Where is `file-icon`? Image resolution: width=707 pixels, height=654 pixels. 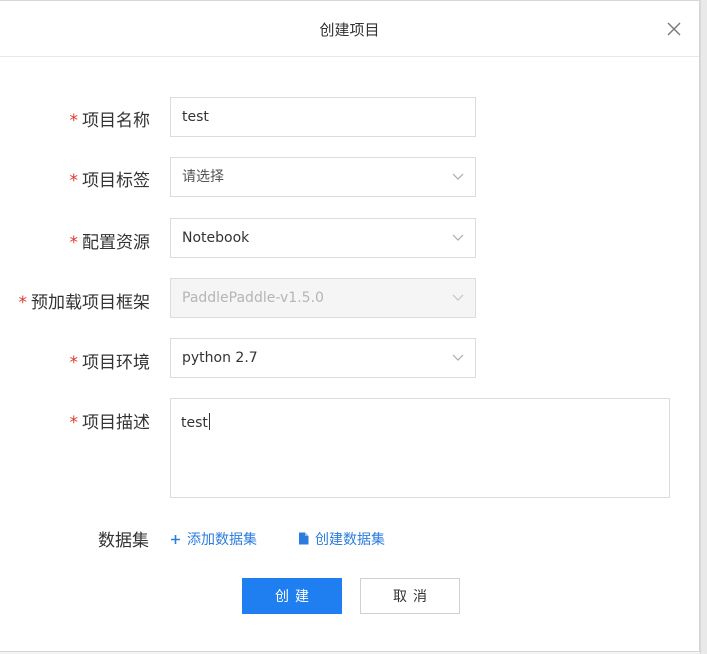
file-icon is located at coordinates (304, 538).